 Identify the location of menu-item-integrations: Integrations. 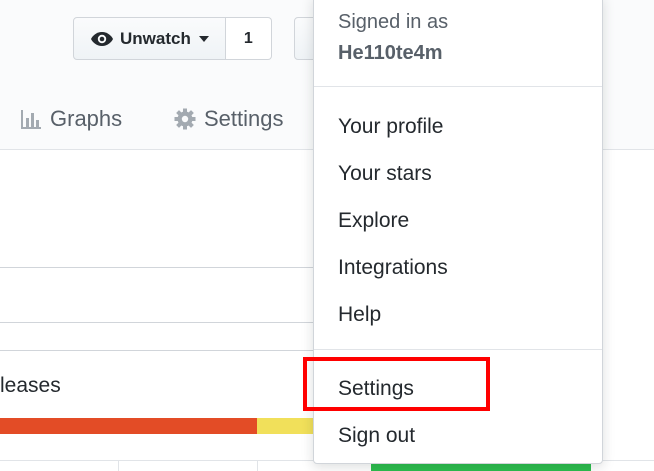
(393, 268).